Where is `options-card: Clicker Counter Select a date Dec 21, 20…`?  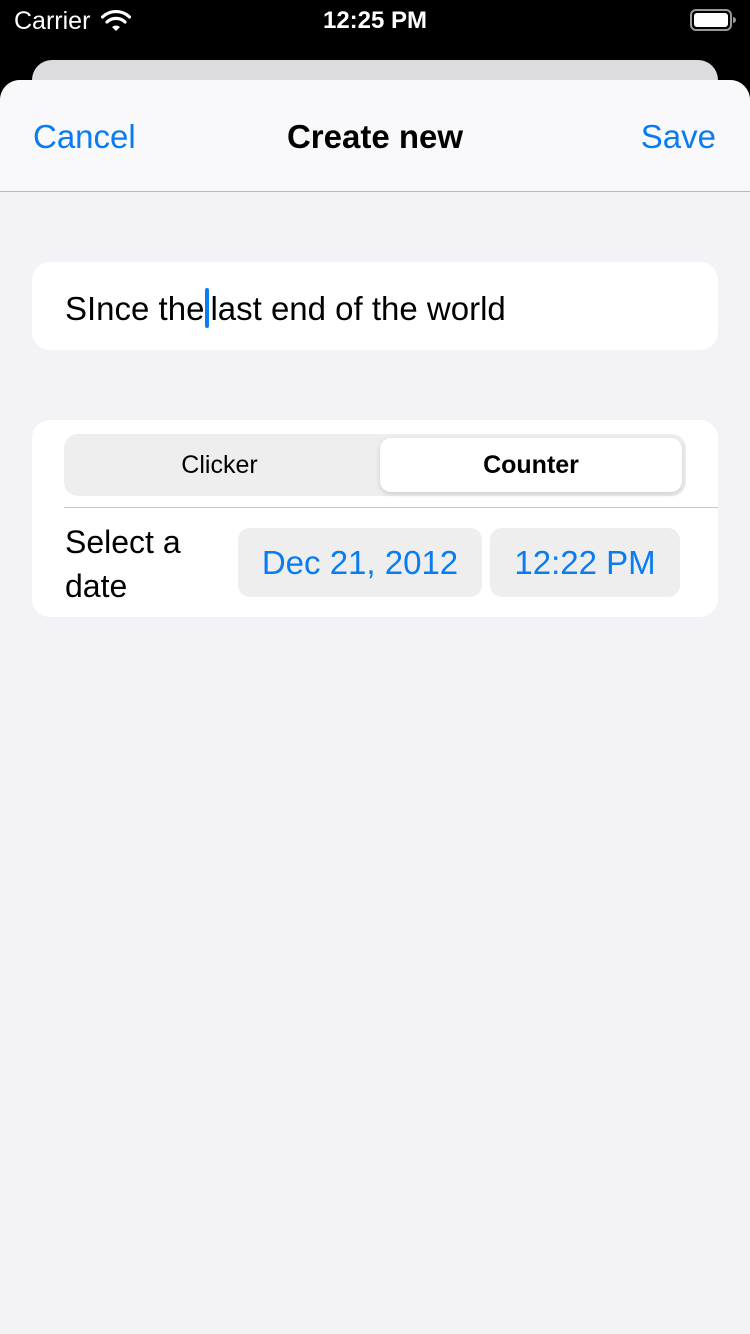 options-card: Clicker Counter Select a date Dec 21, 20… is located at coordinates (375, 518).